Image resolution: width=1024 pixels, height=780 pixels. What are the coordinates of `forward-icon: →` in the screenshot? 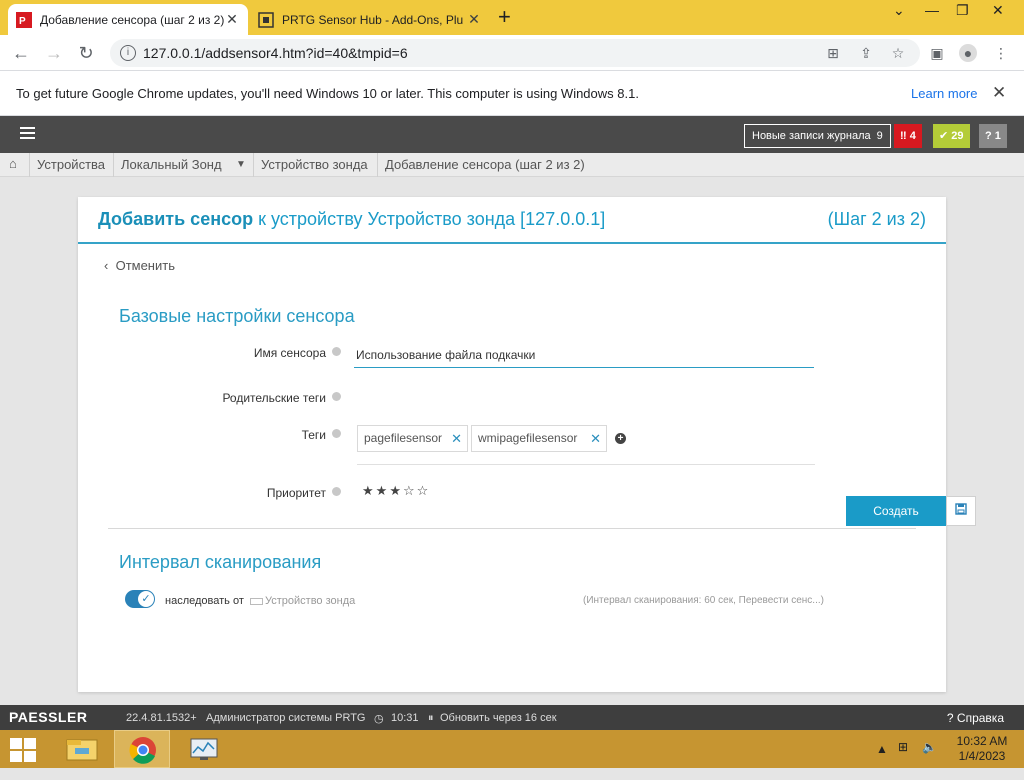 It's located at (54, 53).